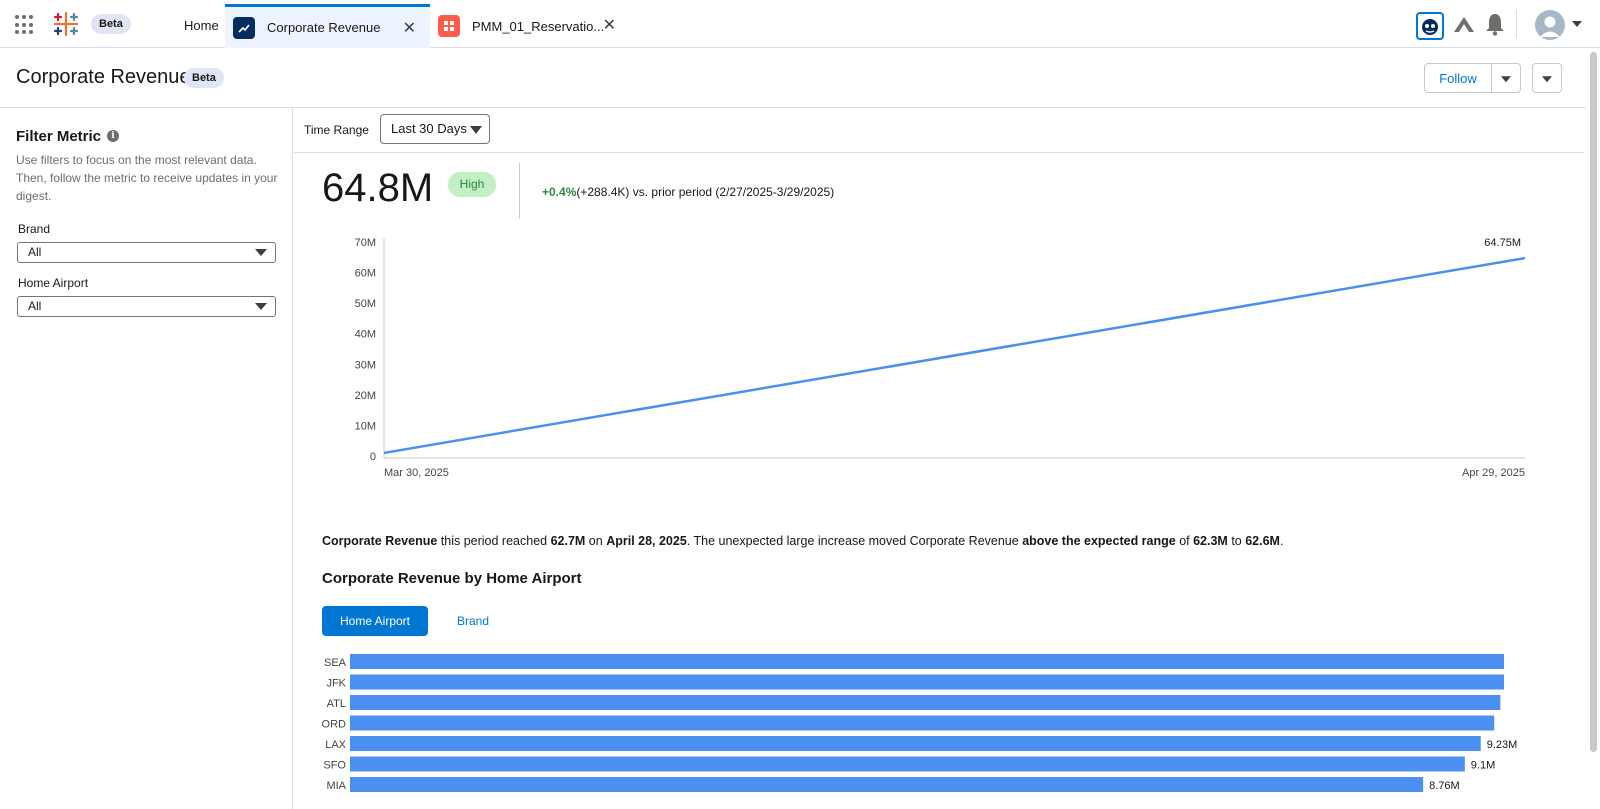  I want to click on bell-icon, so click(1495, 24).